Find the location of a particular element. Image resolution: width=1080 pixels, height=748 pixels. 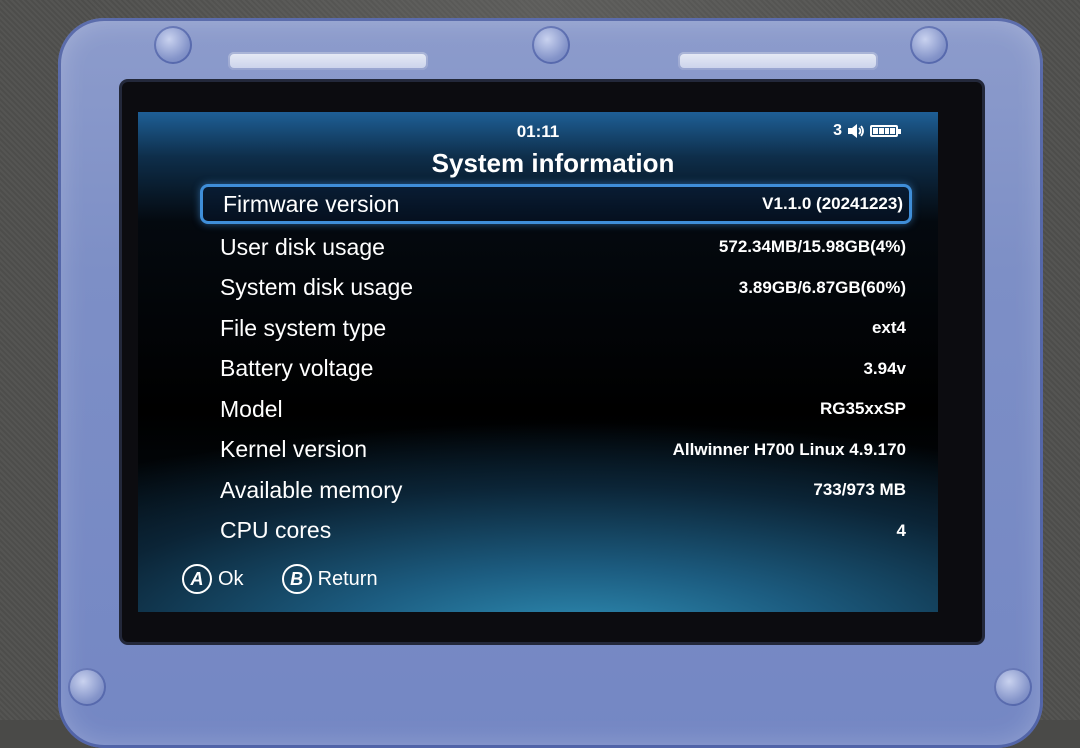

return-label: Return is located at coordinates (347, 578).